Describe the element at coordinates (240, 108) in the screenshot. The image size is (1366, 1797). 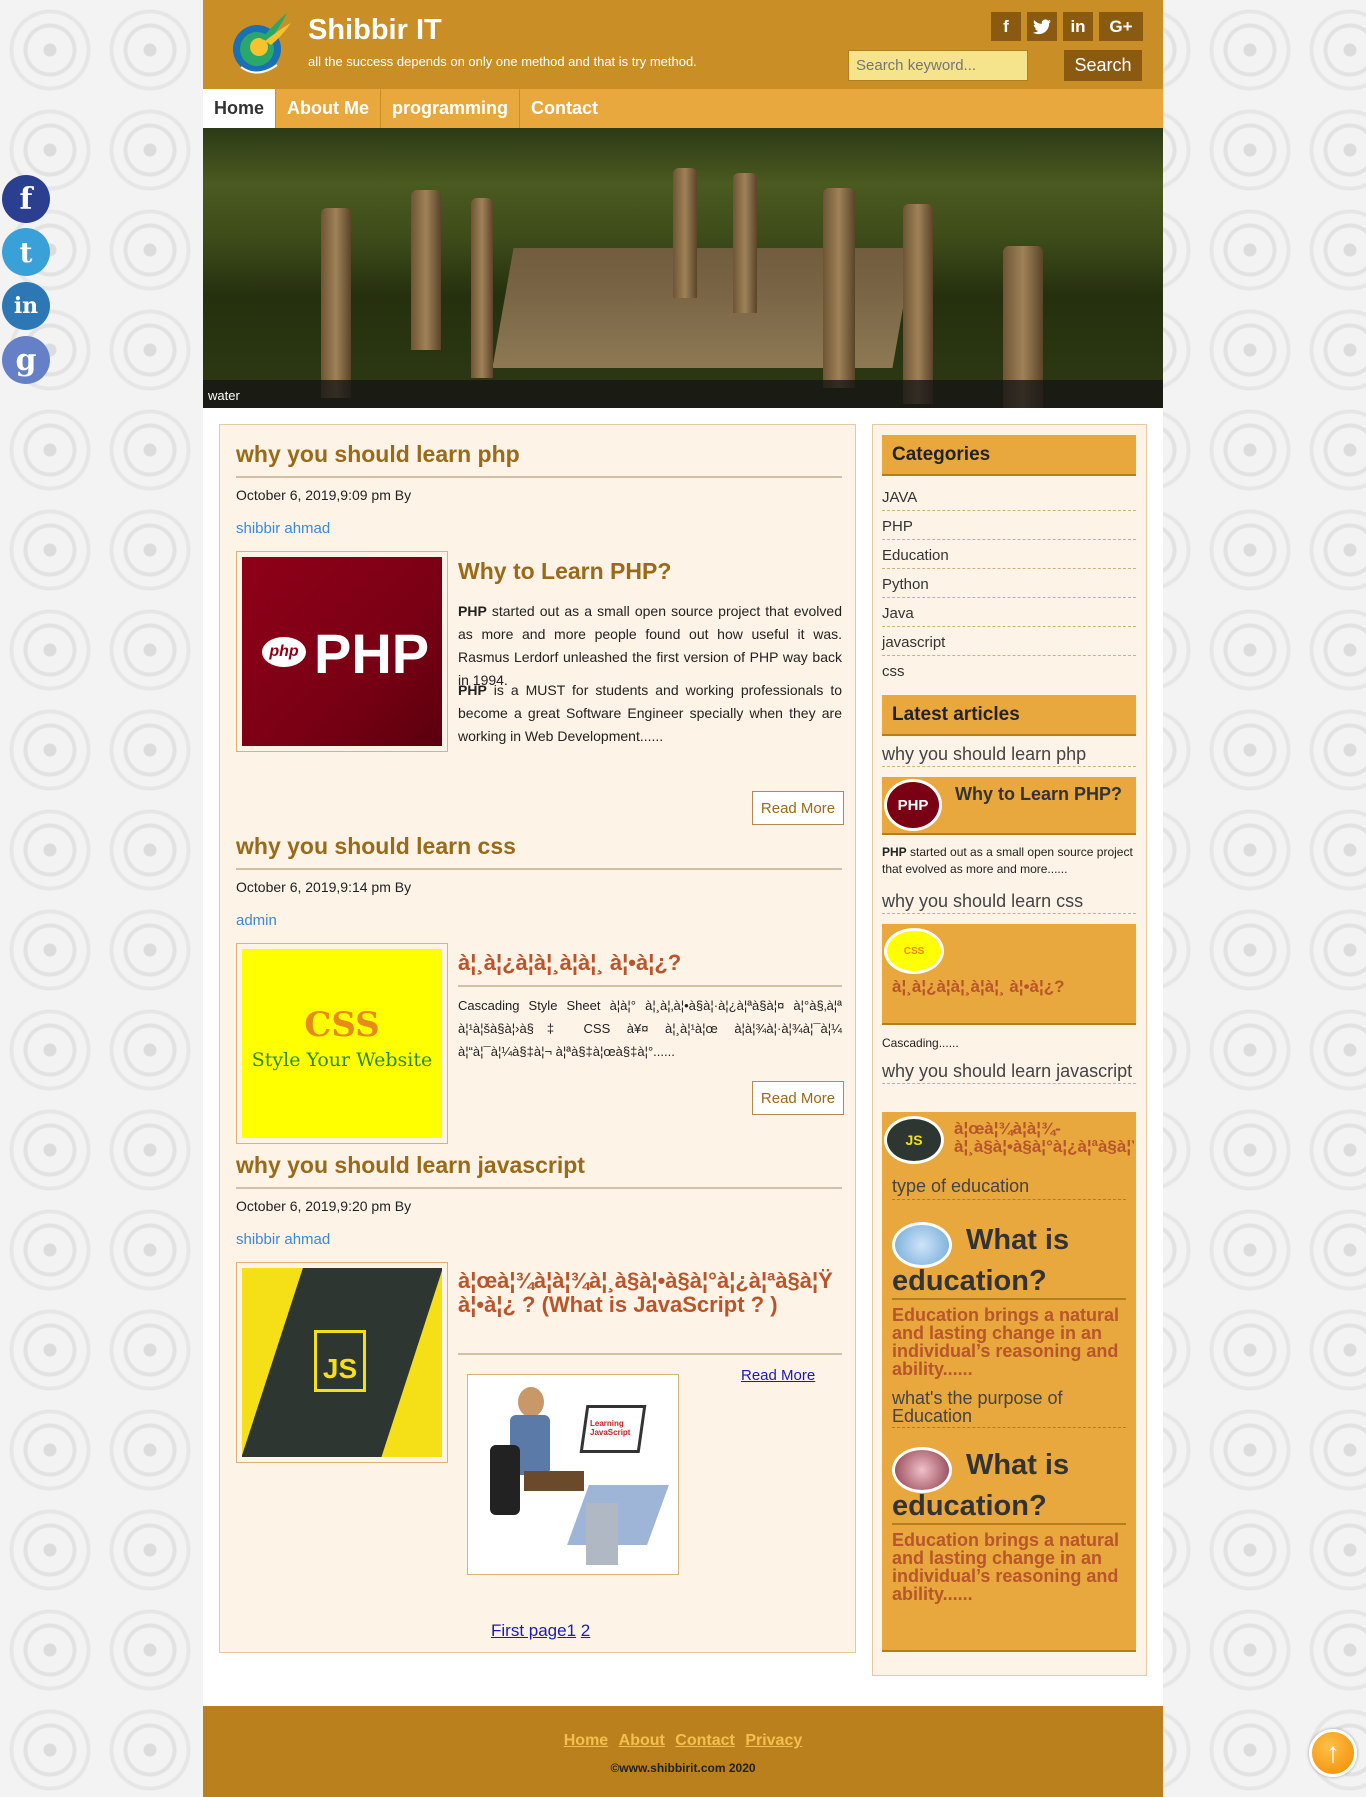
I see `nav-home: Home` at that location.